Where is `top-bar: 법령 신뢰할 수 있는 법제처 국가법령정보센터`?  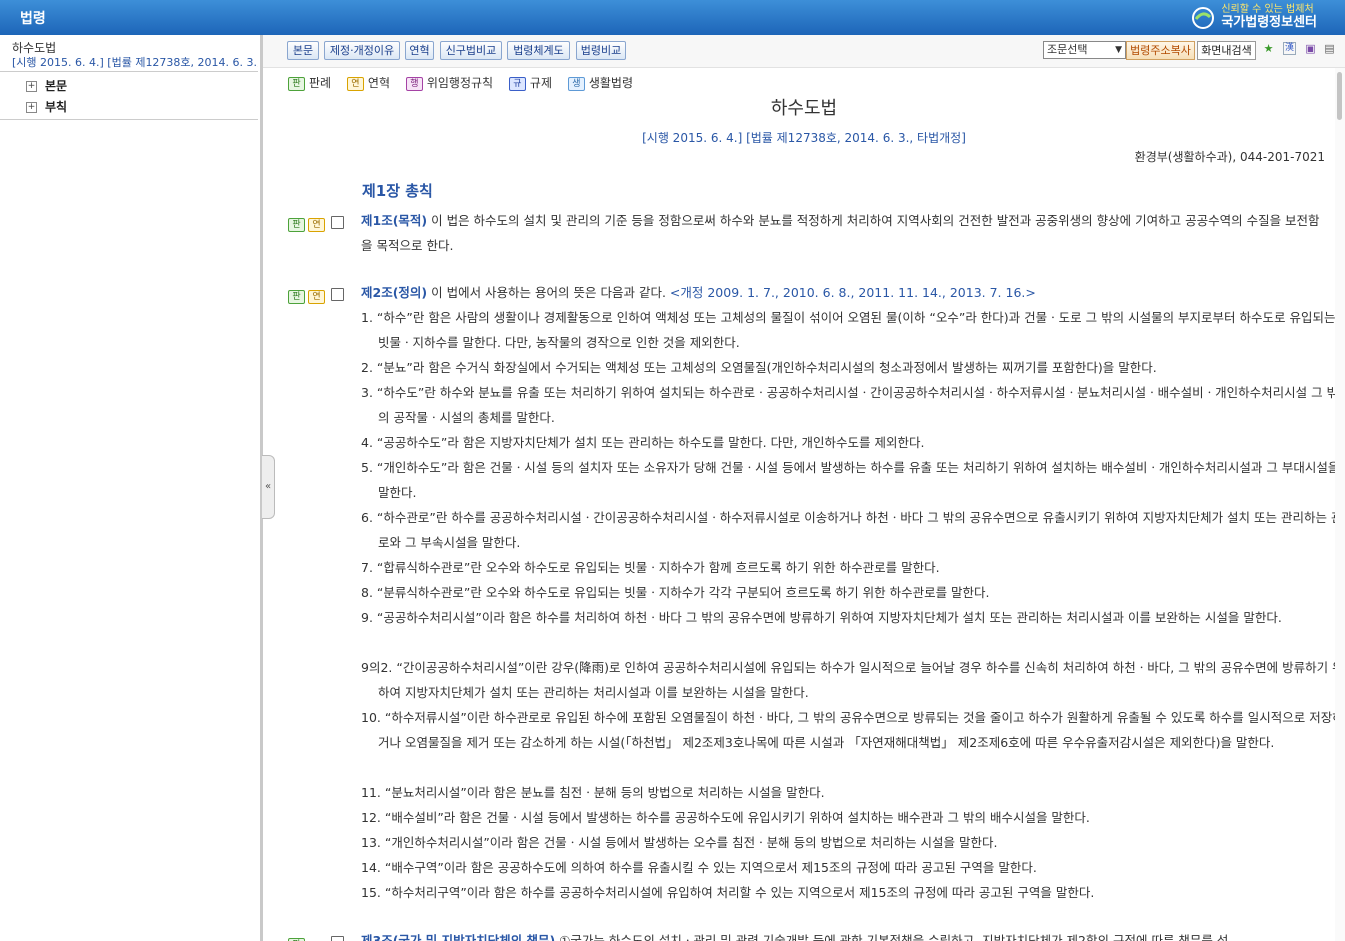
top-bar: 법령 신뢰할 수 있는 법제처 국가법령정보센터 is located at coordinates (672, 17).